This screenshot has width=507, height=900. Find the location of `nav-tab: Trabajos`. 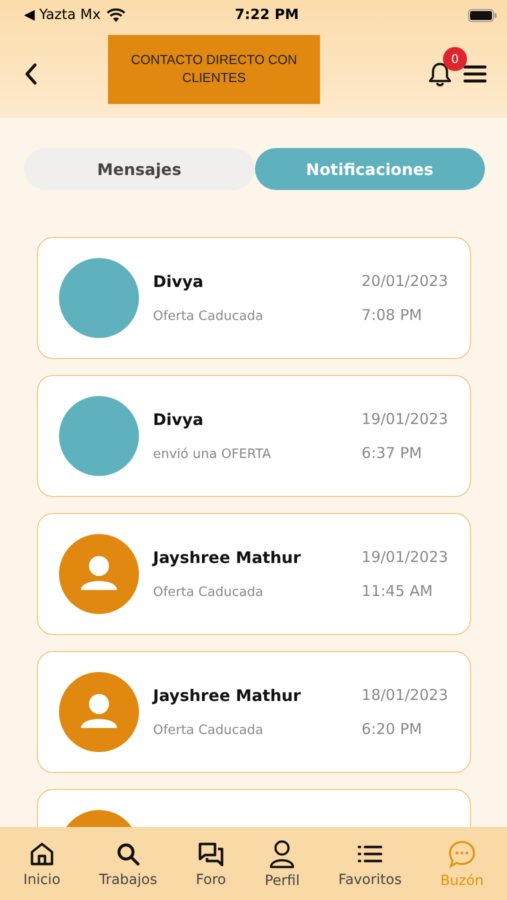

nav-tab: Trabajos is located at coordinates (128, 864).